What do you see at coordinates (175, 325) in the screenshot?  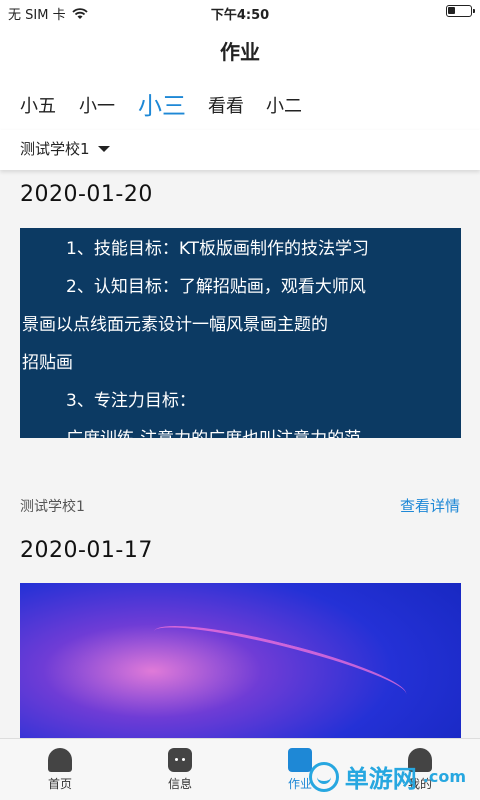 I see `image-text-line: 景画以点线面元素设计一幅风景画主题的` at bounding box center [175, 325].